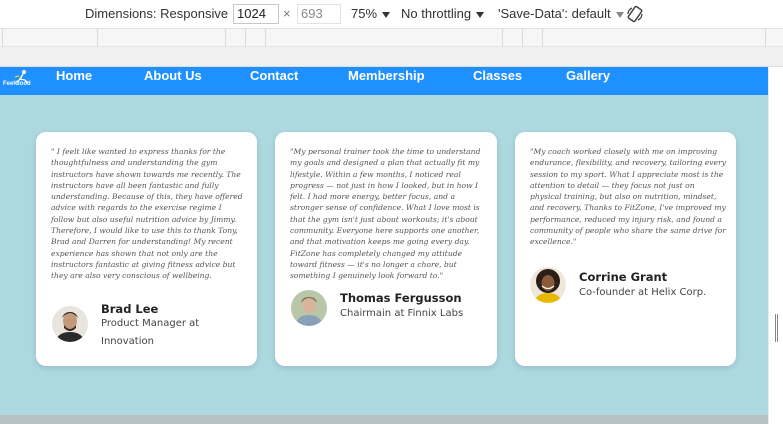 The image size is (783, 424). Describe the element at coordinates (287, 13) in the screenshot. I see `times-sign: ×` at that location.